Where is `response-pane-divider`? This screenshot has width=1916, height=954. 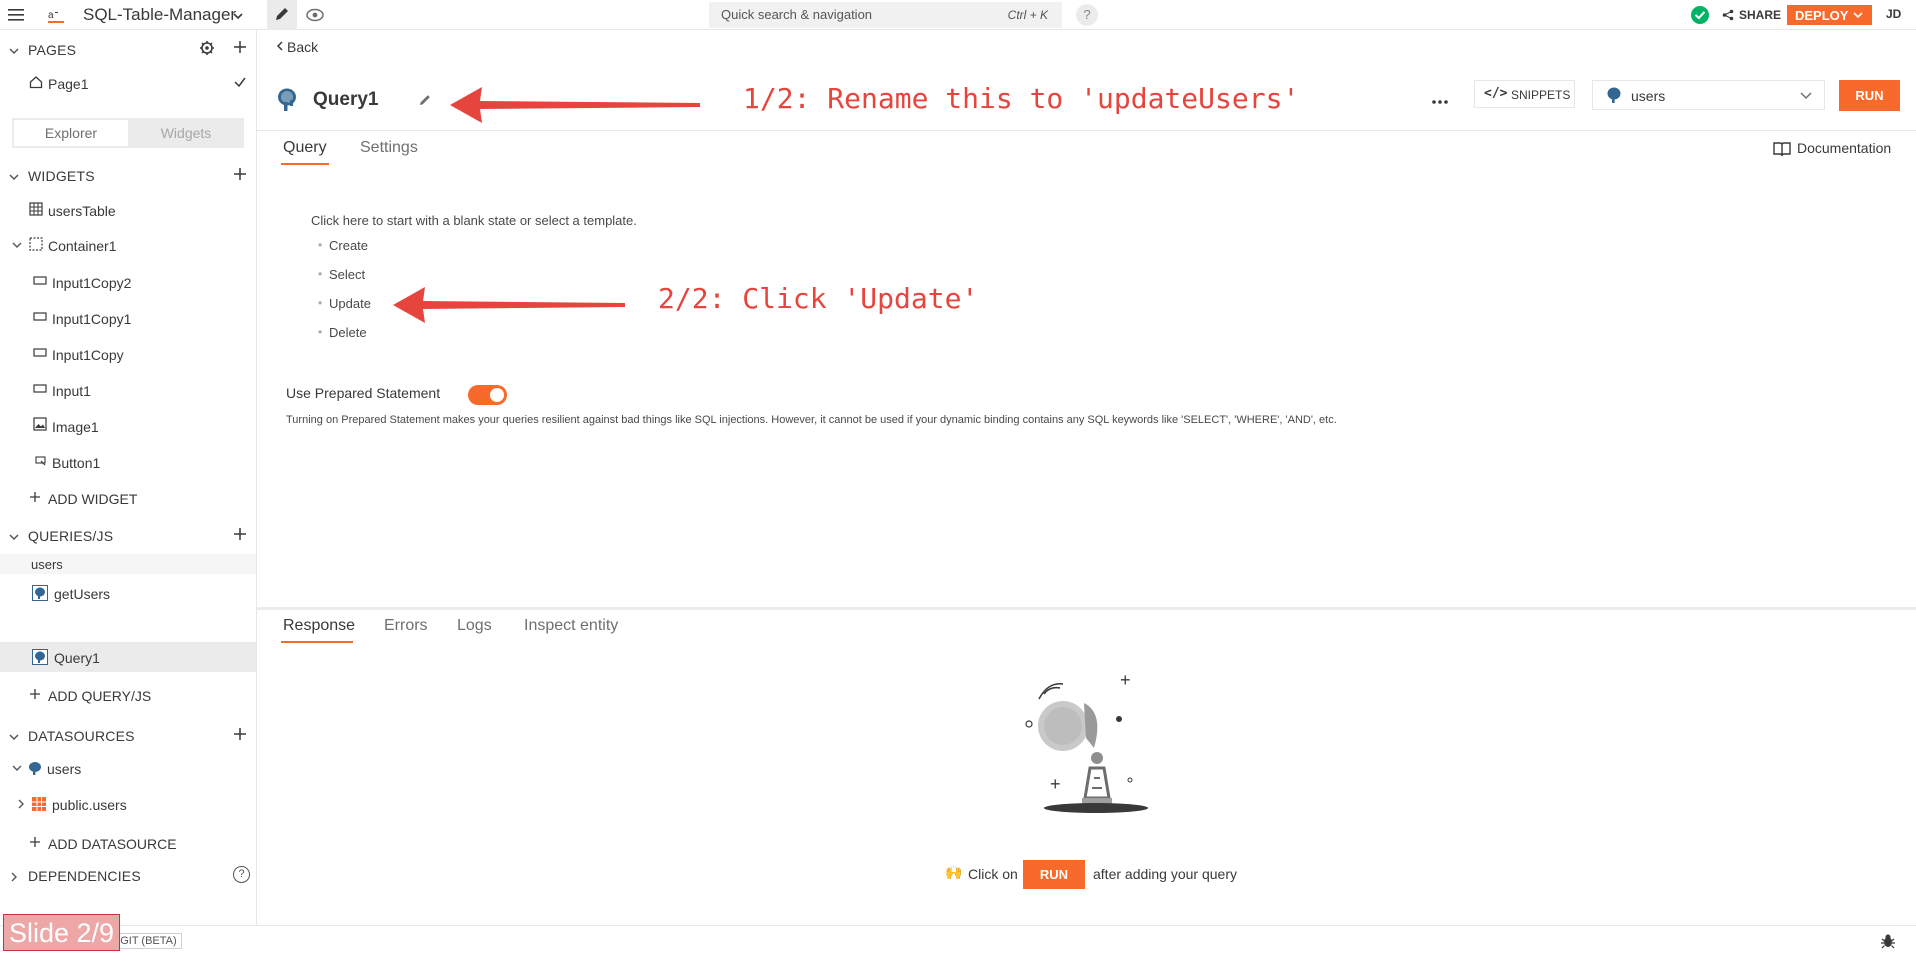 response-pane-divider is located at coordinates (1086, 608).